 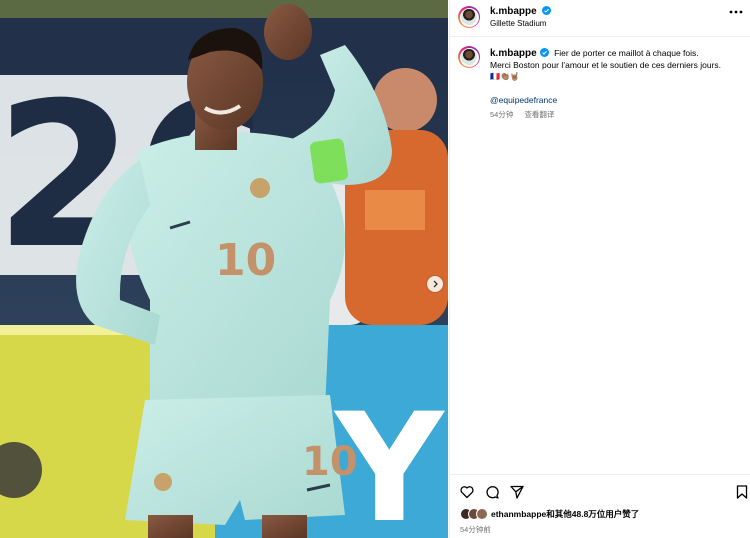 What do you see at coordinates (474, 514) in the screenshot?
I see `liker-avatars` at bounding box center [474, 514].